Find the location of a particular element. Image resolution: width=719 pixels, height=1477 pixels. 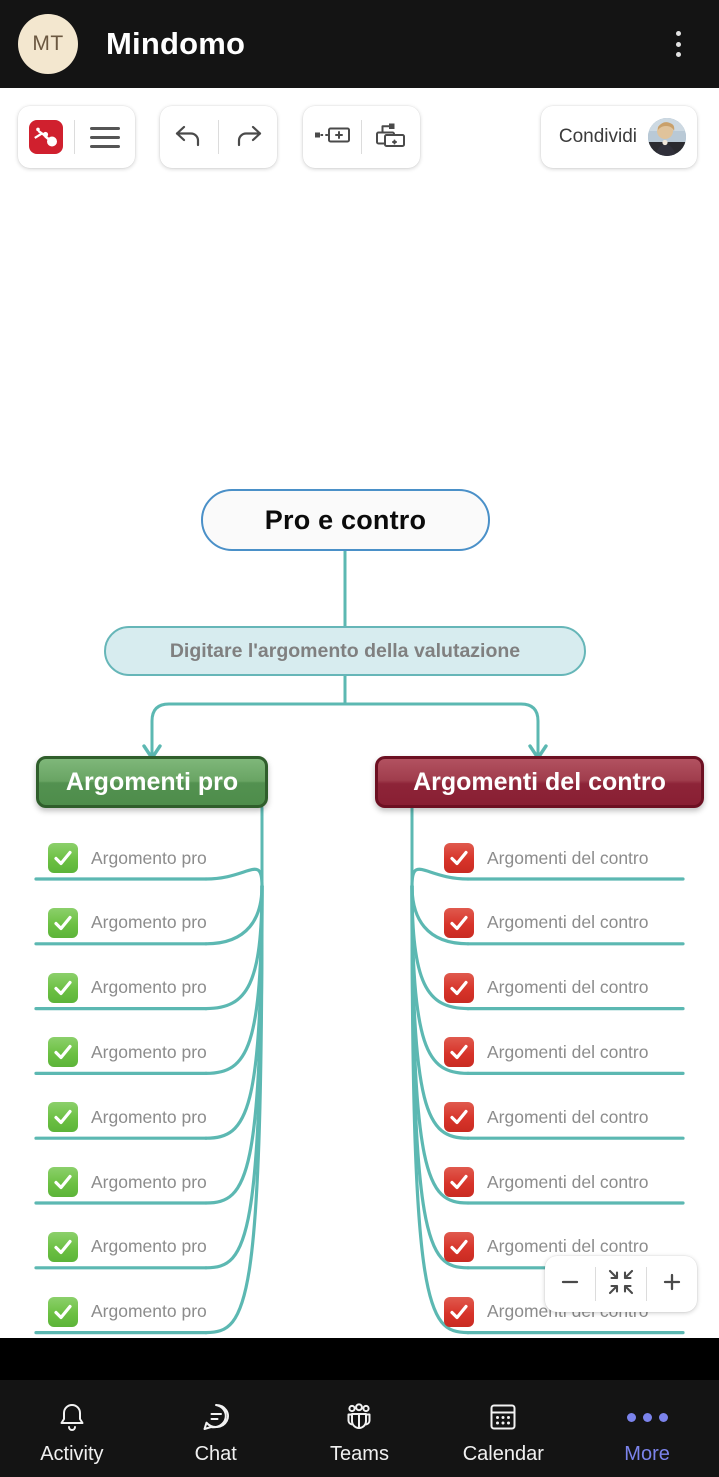

chat-bubble-icon is located at coordinates (216, 1417).